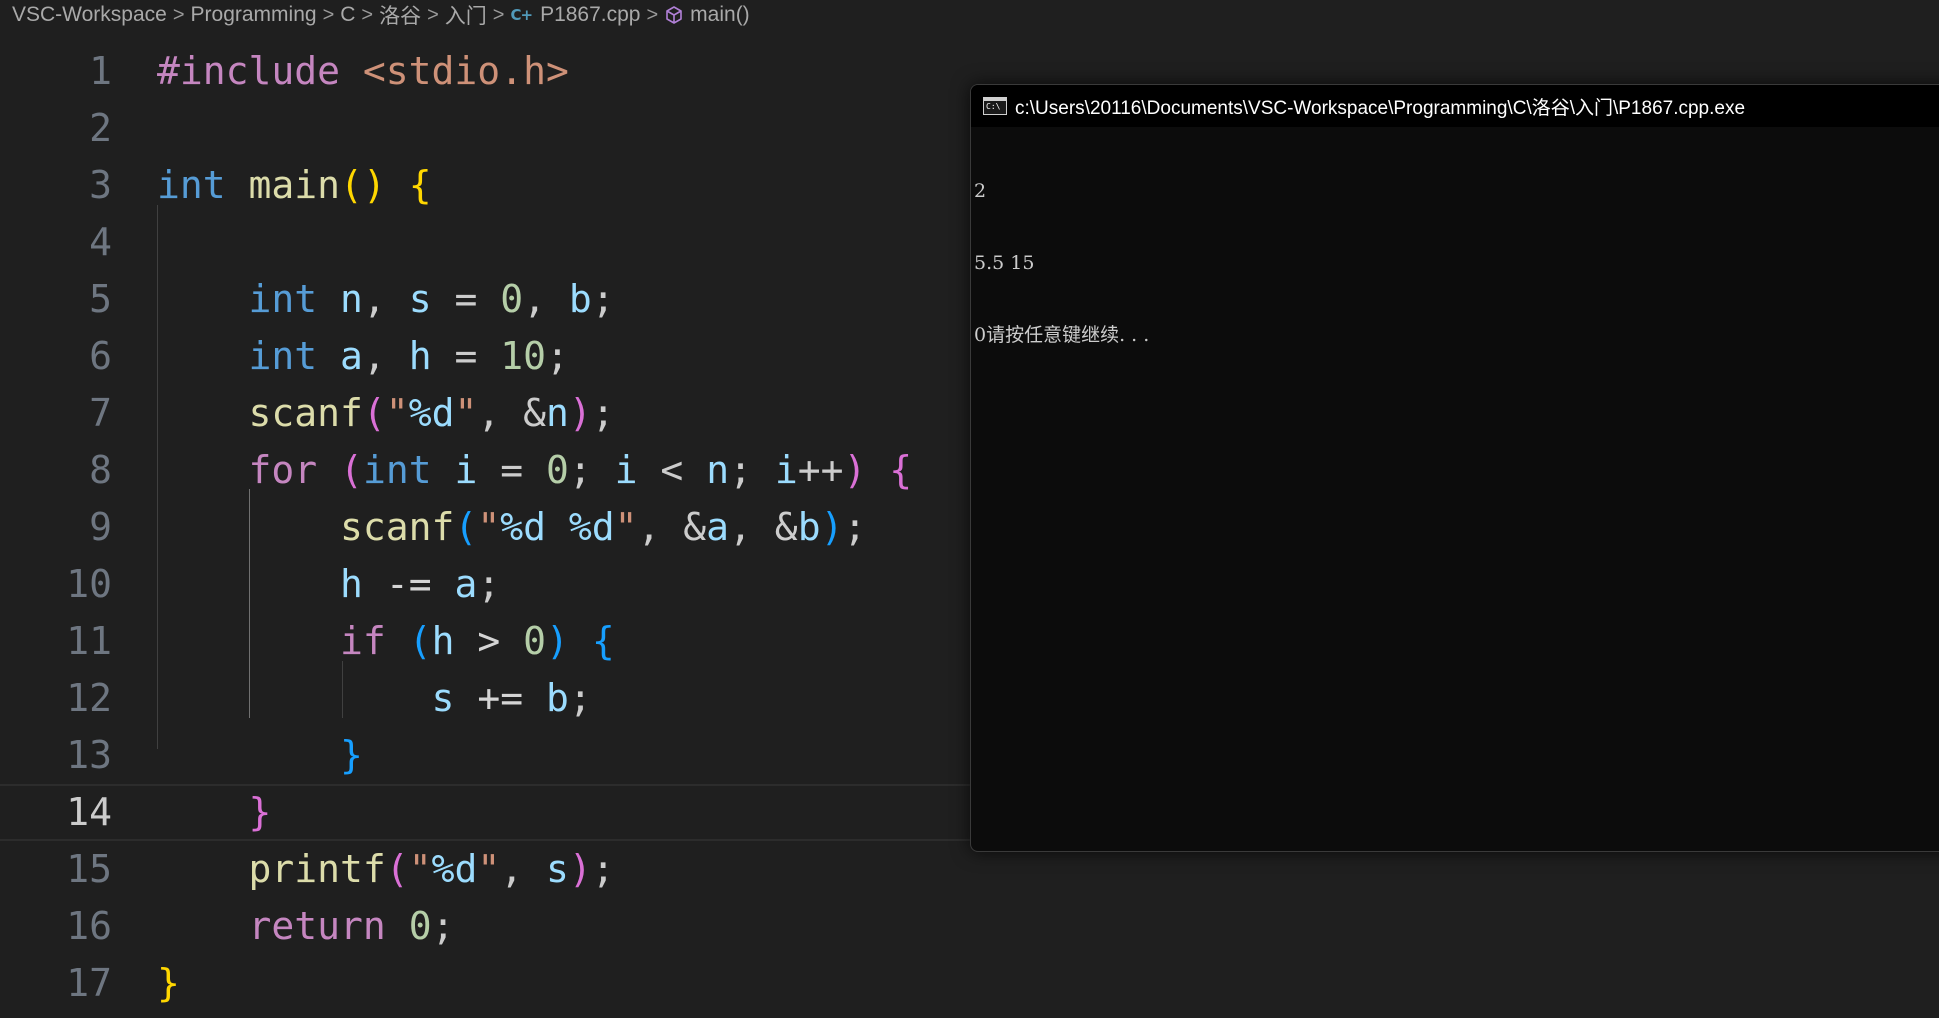  Describe the element at coordinates (317, 869) in the screenshot. I see `token-function: printf` at that location.